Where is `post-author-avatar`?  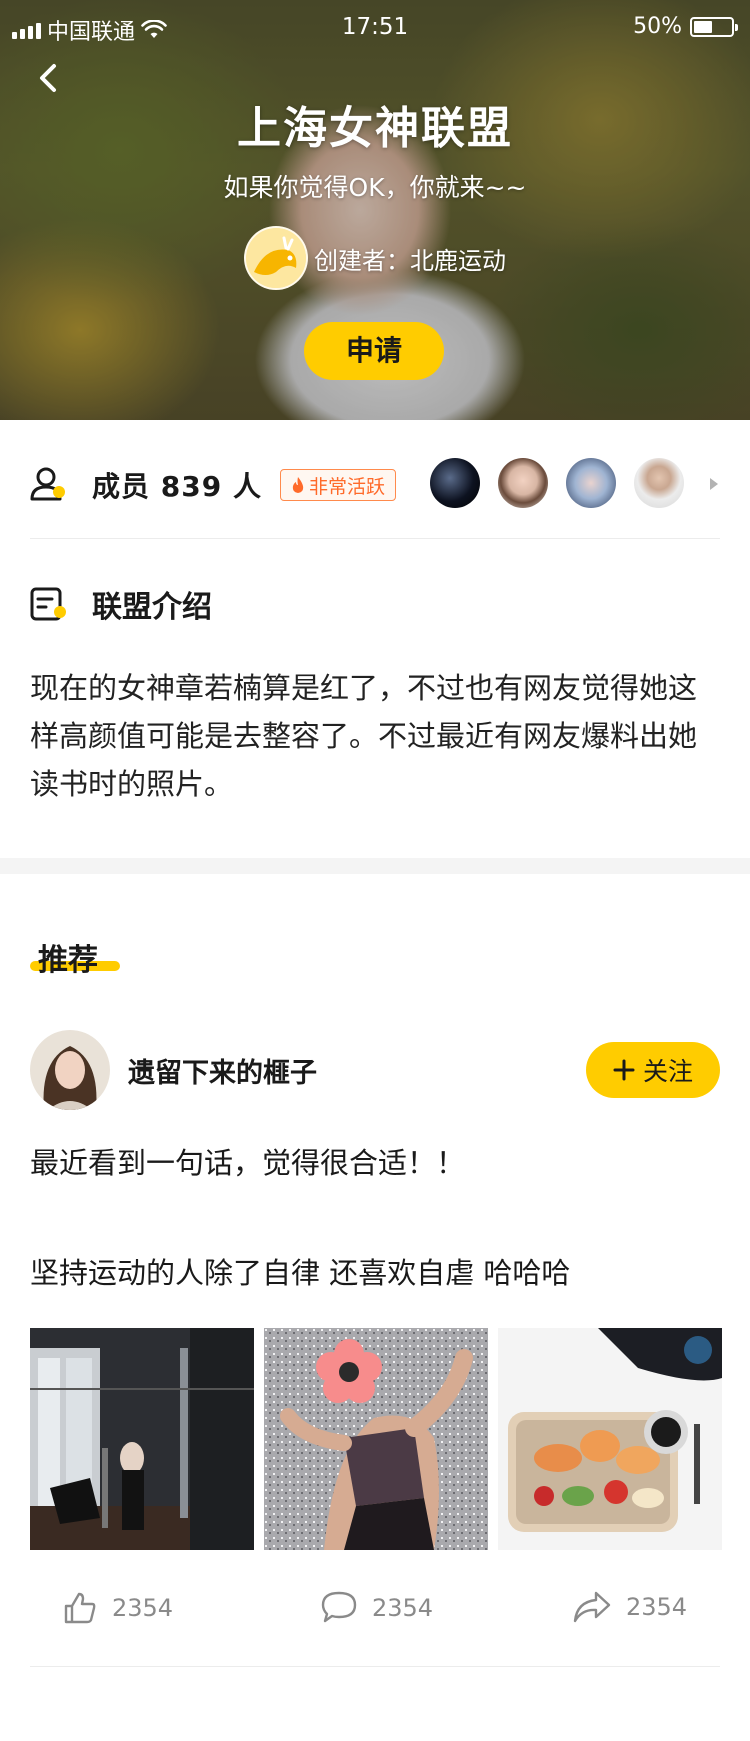
post-author-avatar is located at coordinates (70, 1070).